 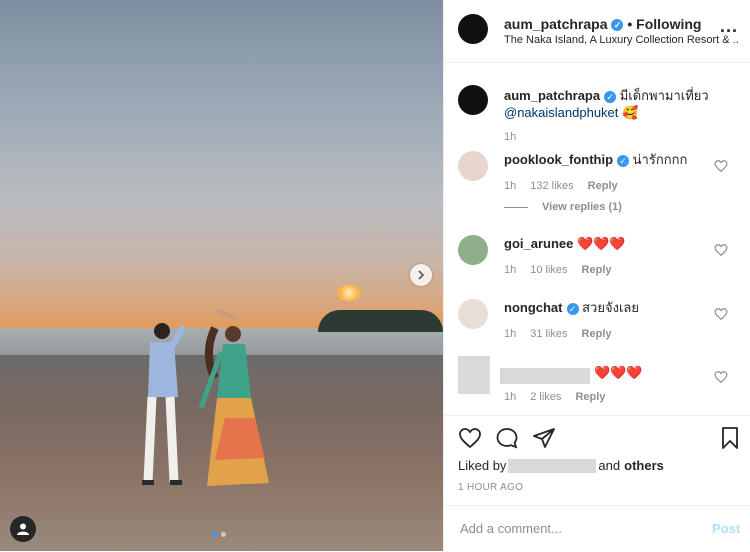 What do you see at coordinates (233, 397) in the screenshot?
I see `woman-figure` at bounding box center [233, 397].